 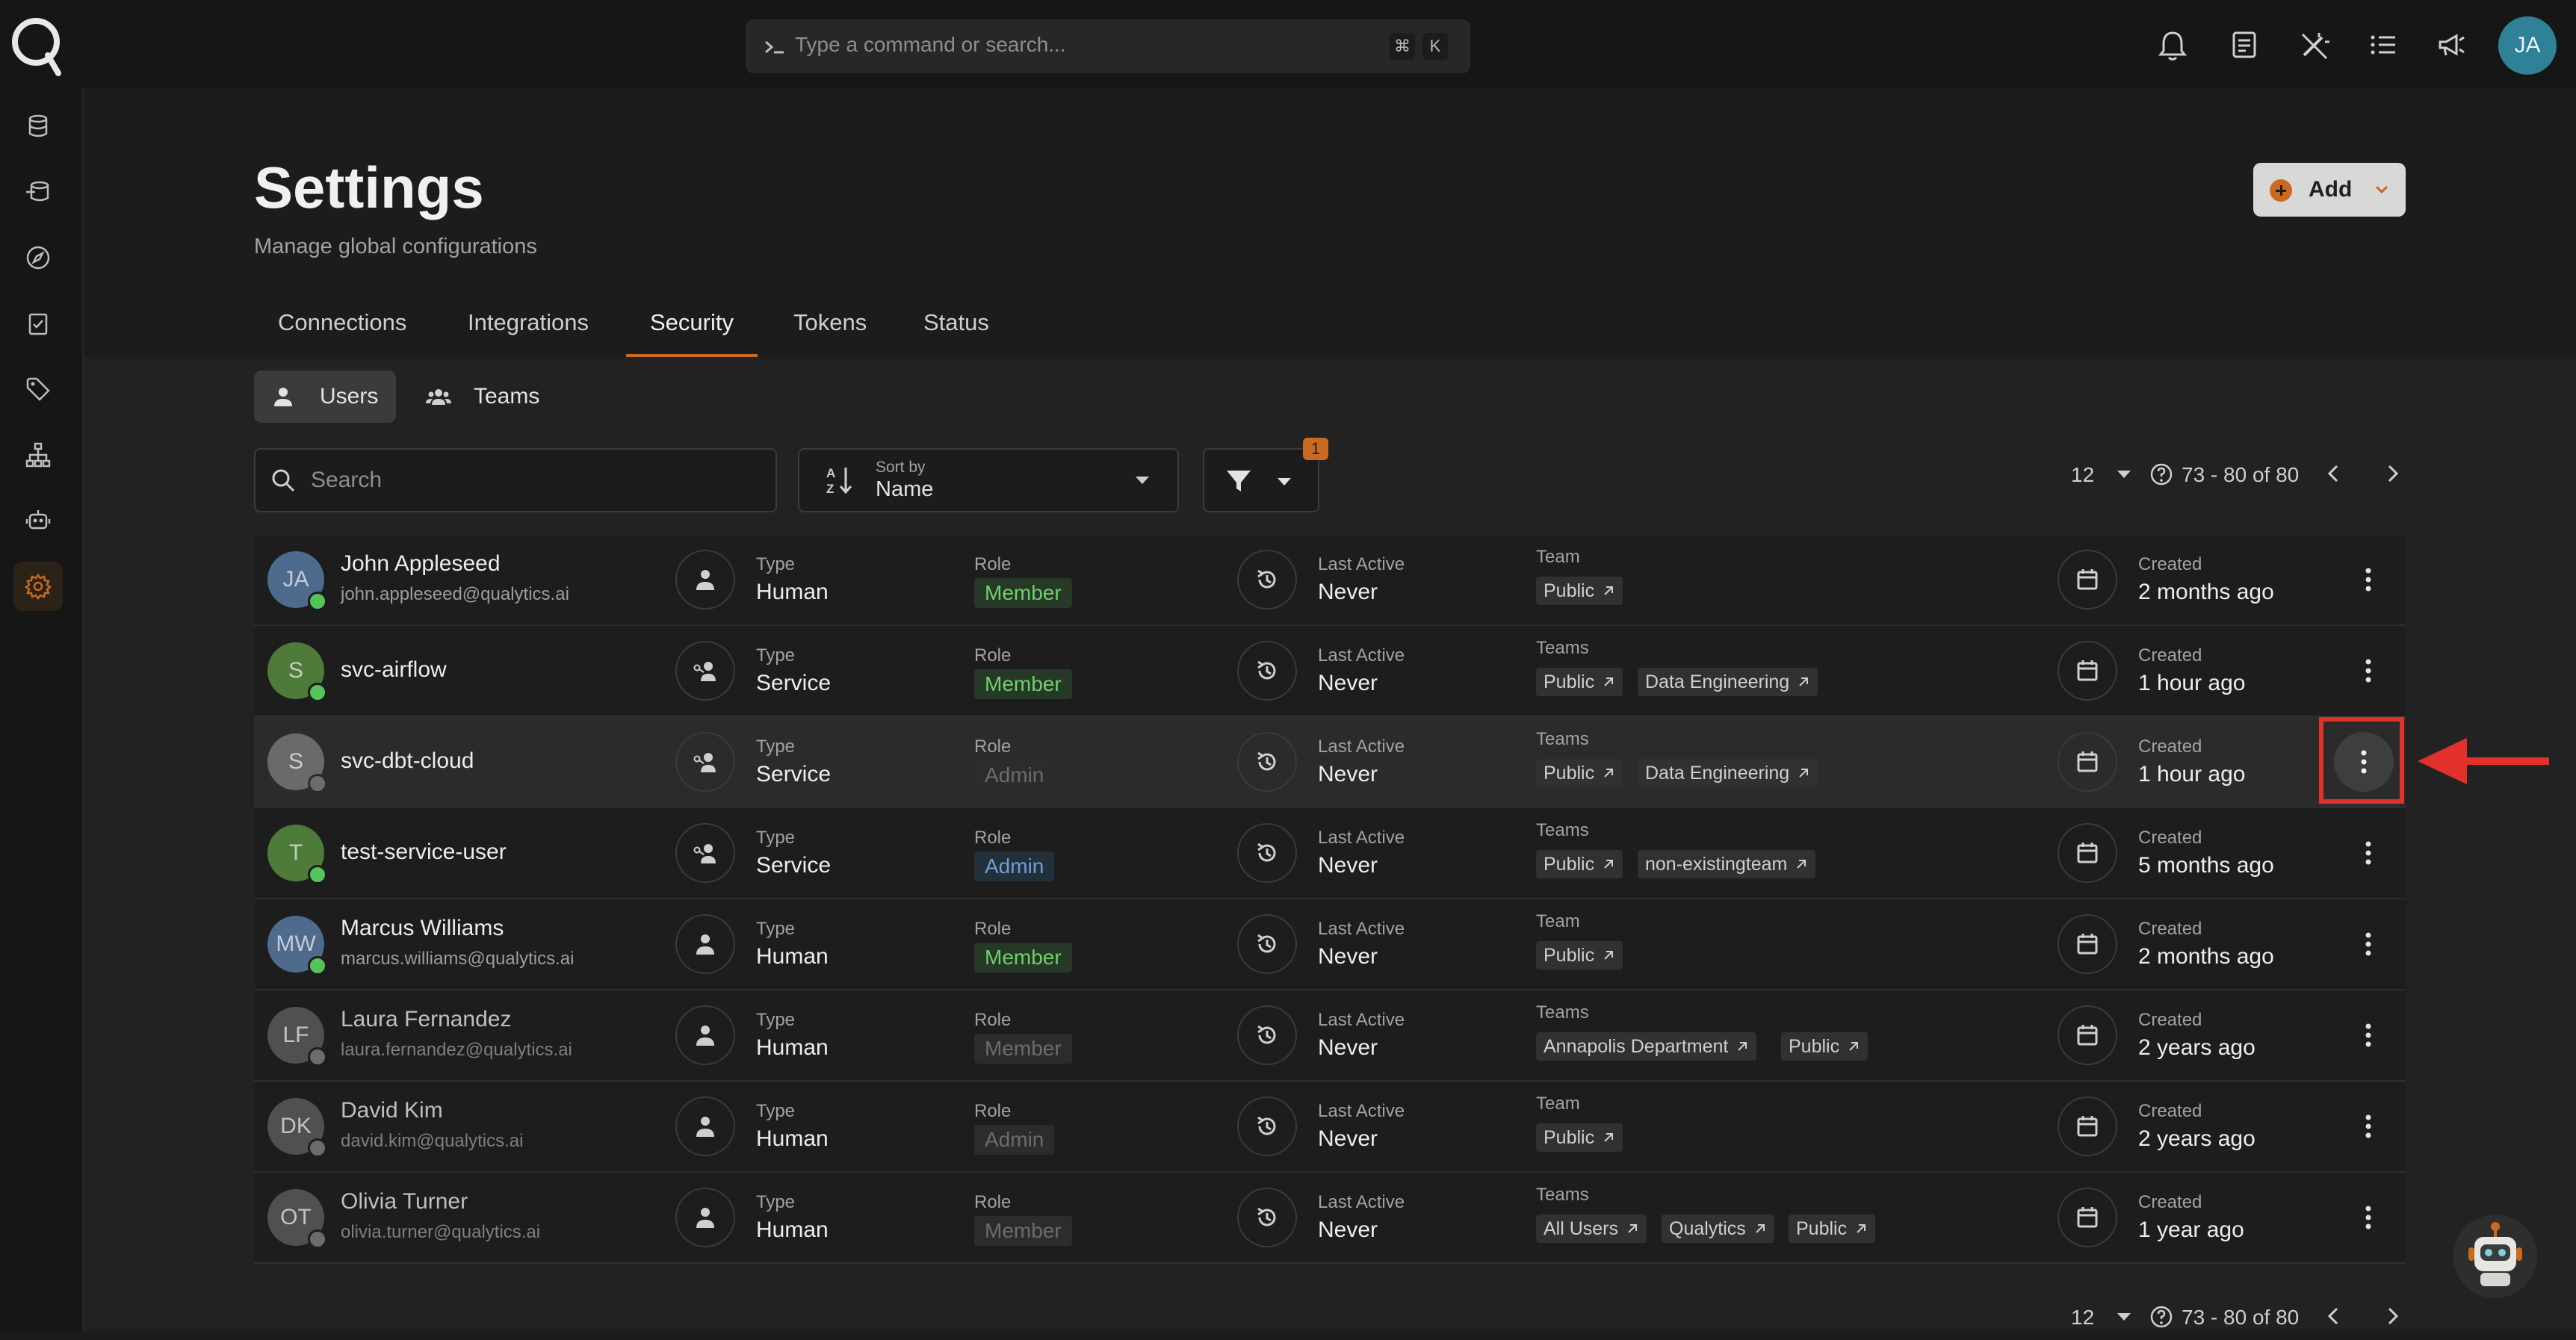 I want to click on list-icon, so click(x=2383, y=44).